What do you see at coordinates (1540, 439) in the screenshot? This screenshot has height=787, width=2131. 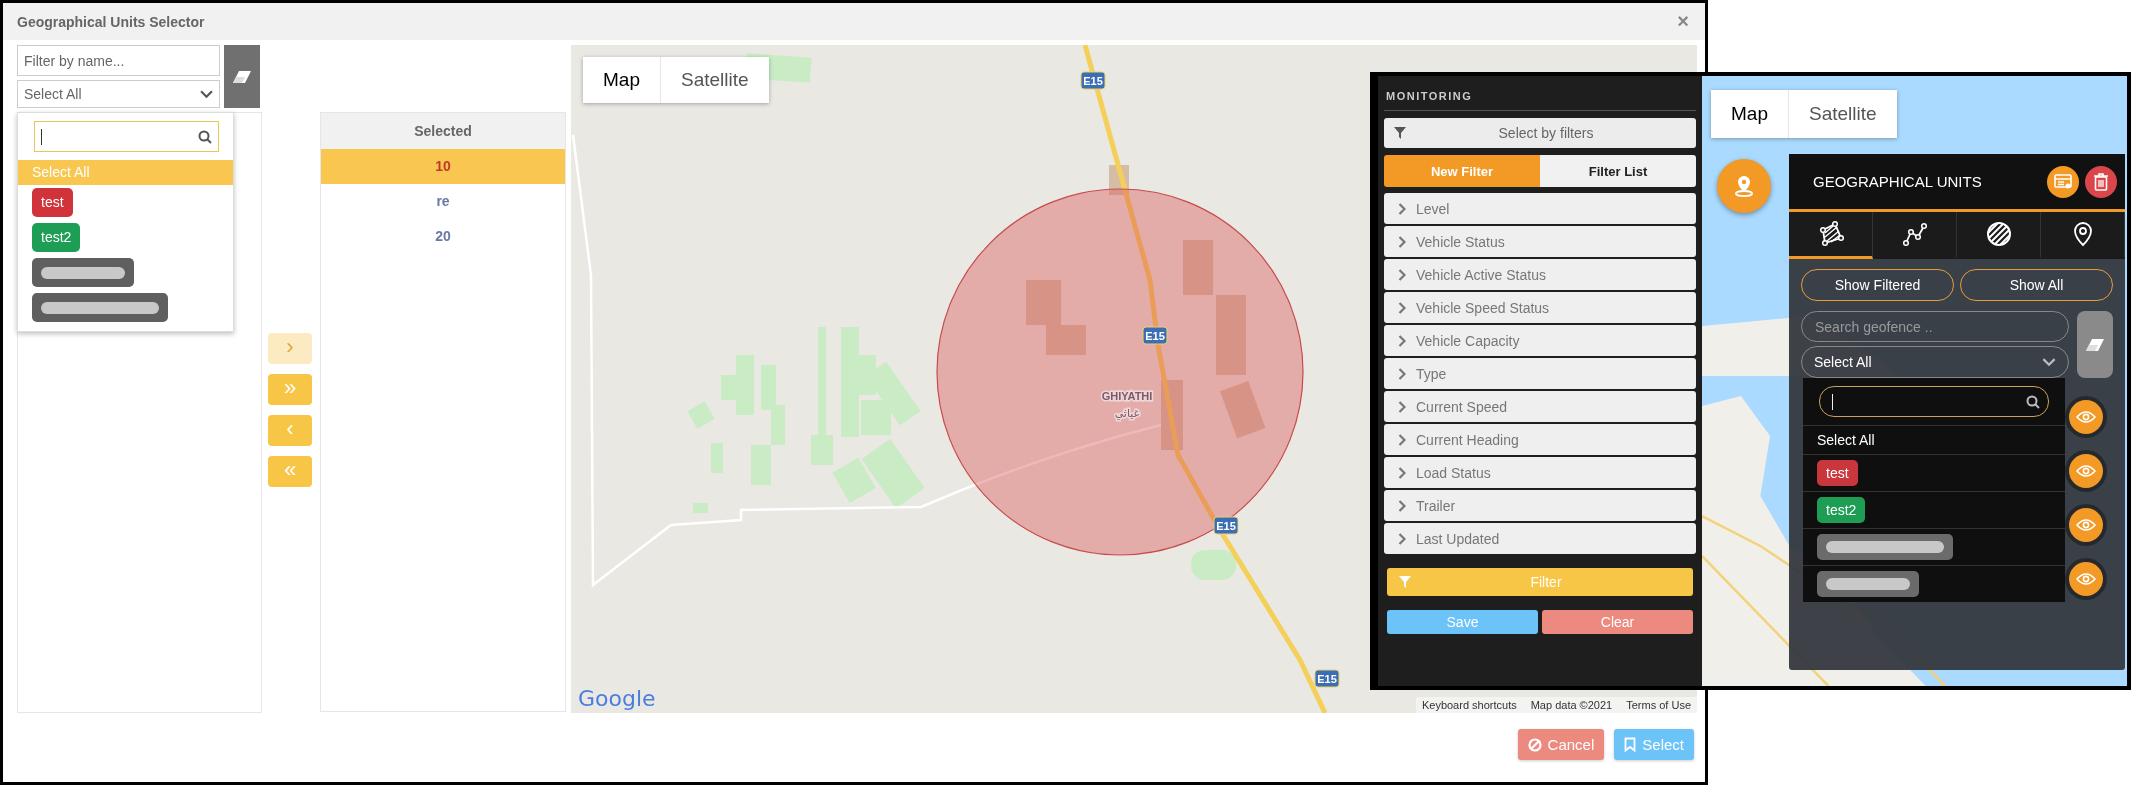 I see `filter-group-row: Current Heading` at bounding box center [1540, 439].